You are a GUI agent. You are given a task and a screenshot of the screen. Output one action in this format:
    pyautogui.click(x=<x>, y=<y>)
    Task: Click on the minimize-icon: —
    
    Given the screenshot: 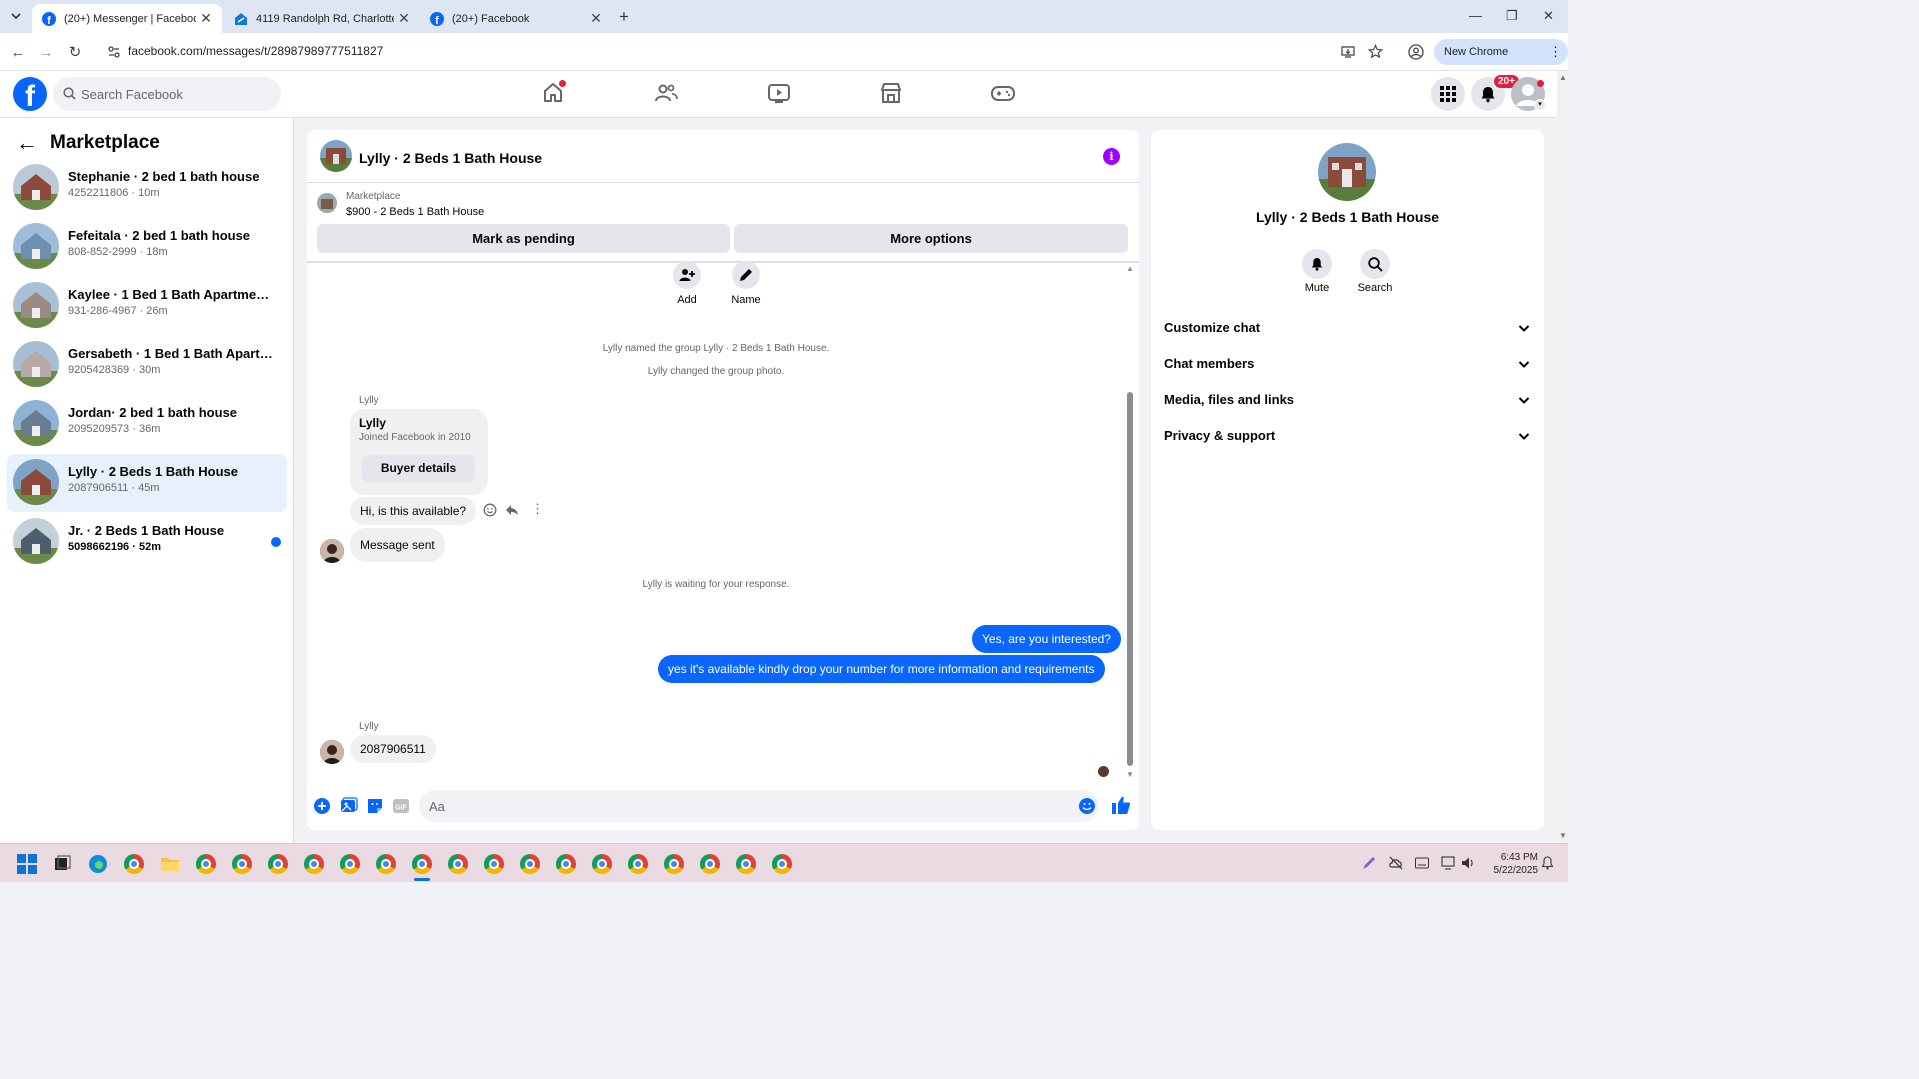 What is the action you would take?
    pyautogui.click(x=1475, y=15)
    